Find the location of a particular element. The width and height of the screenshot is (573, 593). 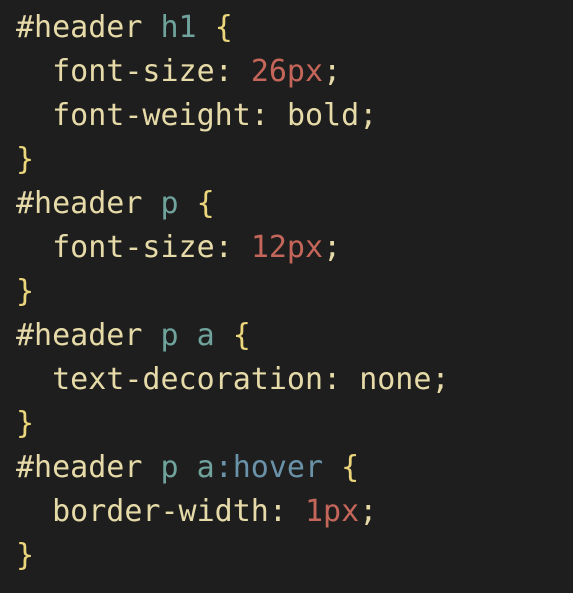

code-line: #header p a { is located at coordinates (294, 336).